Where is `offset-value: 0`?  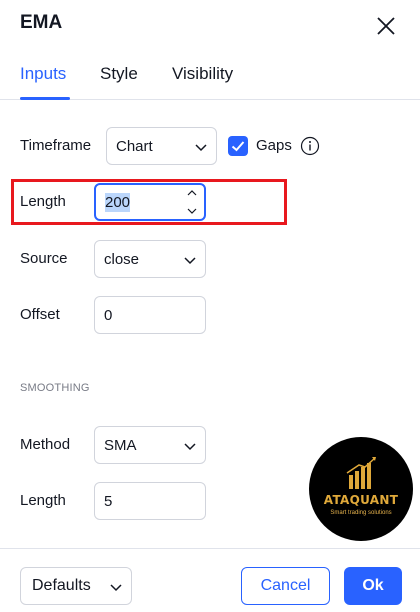
offset-value: 0 is located at coordinates (108, 315).